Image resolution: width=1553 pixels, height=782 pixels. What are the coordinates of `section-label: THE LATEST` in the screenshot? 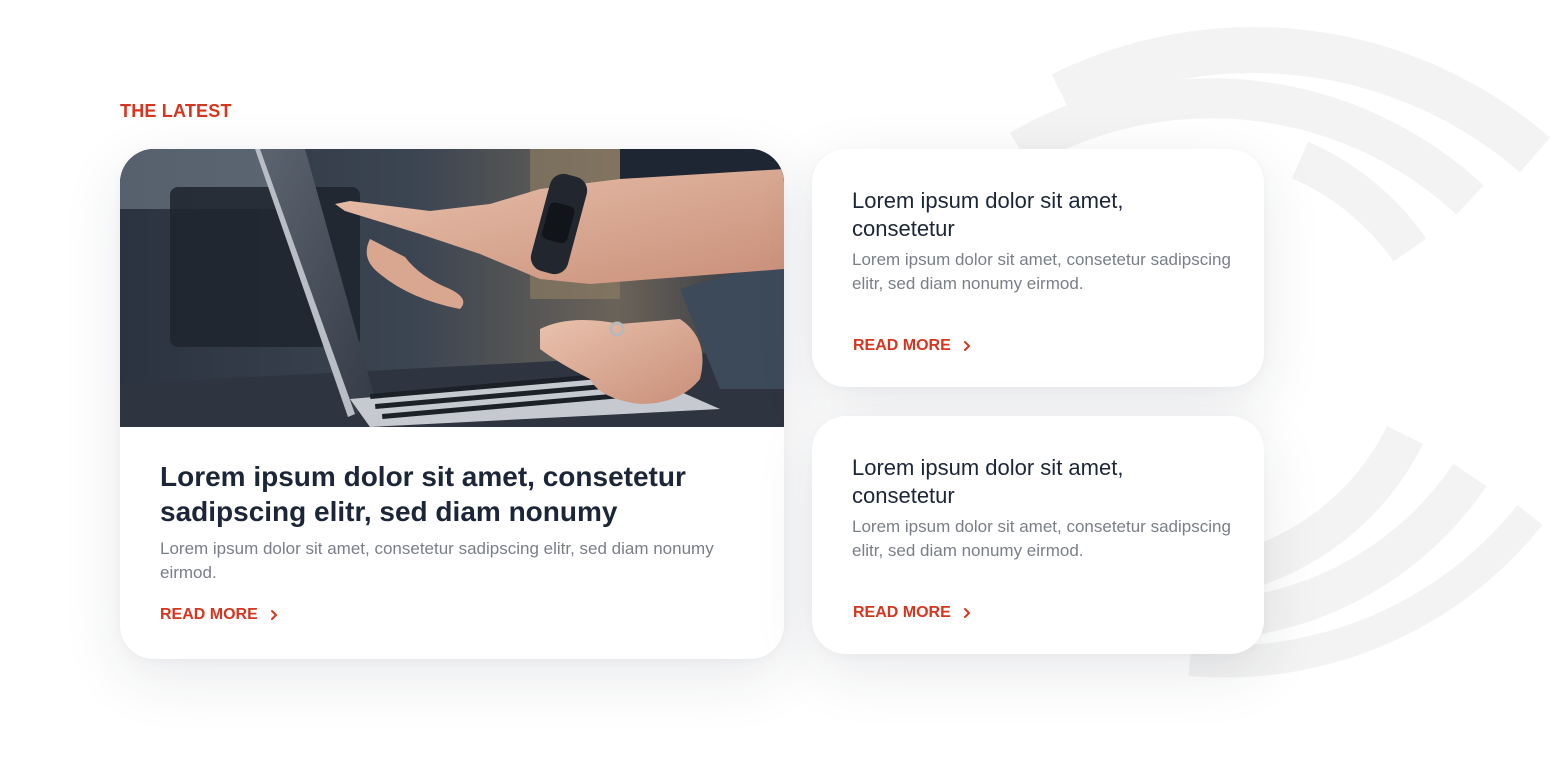 It's located at (176, 111).